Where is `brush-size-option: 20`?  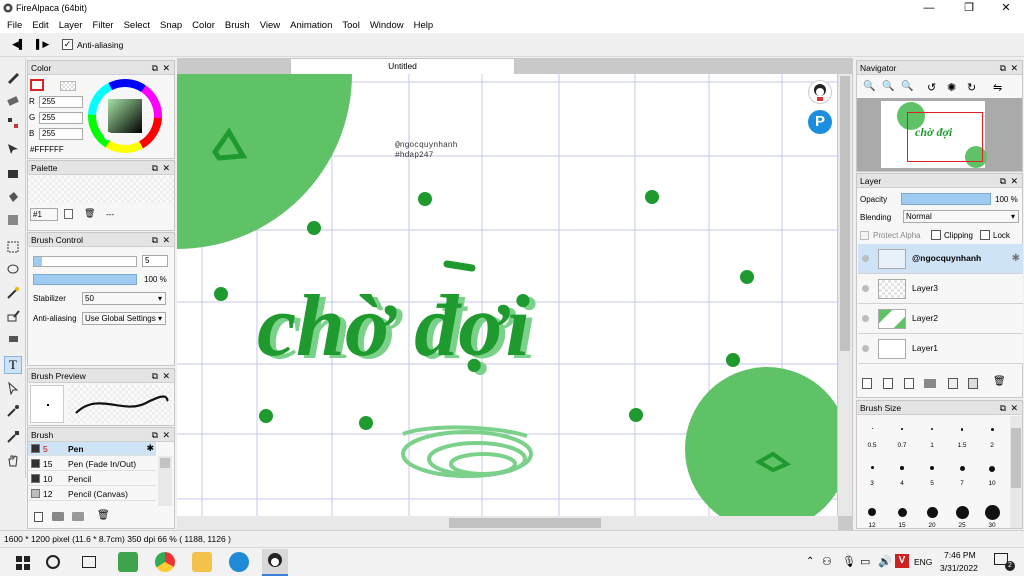 brush-size-option: 20 is located at coordinates (932, 510).